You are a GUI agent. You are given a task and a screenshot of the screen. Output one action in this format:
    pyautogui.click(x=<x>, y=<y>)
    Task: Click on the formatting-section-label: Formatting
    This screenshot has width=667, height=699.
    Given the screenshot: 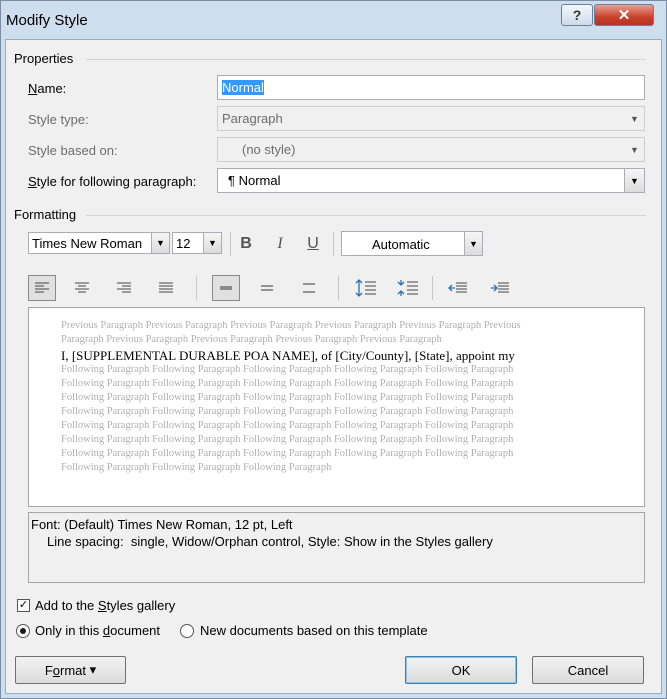 What is the action you would take?
    pyautogui.click(x=45, y=214)
    